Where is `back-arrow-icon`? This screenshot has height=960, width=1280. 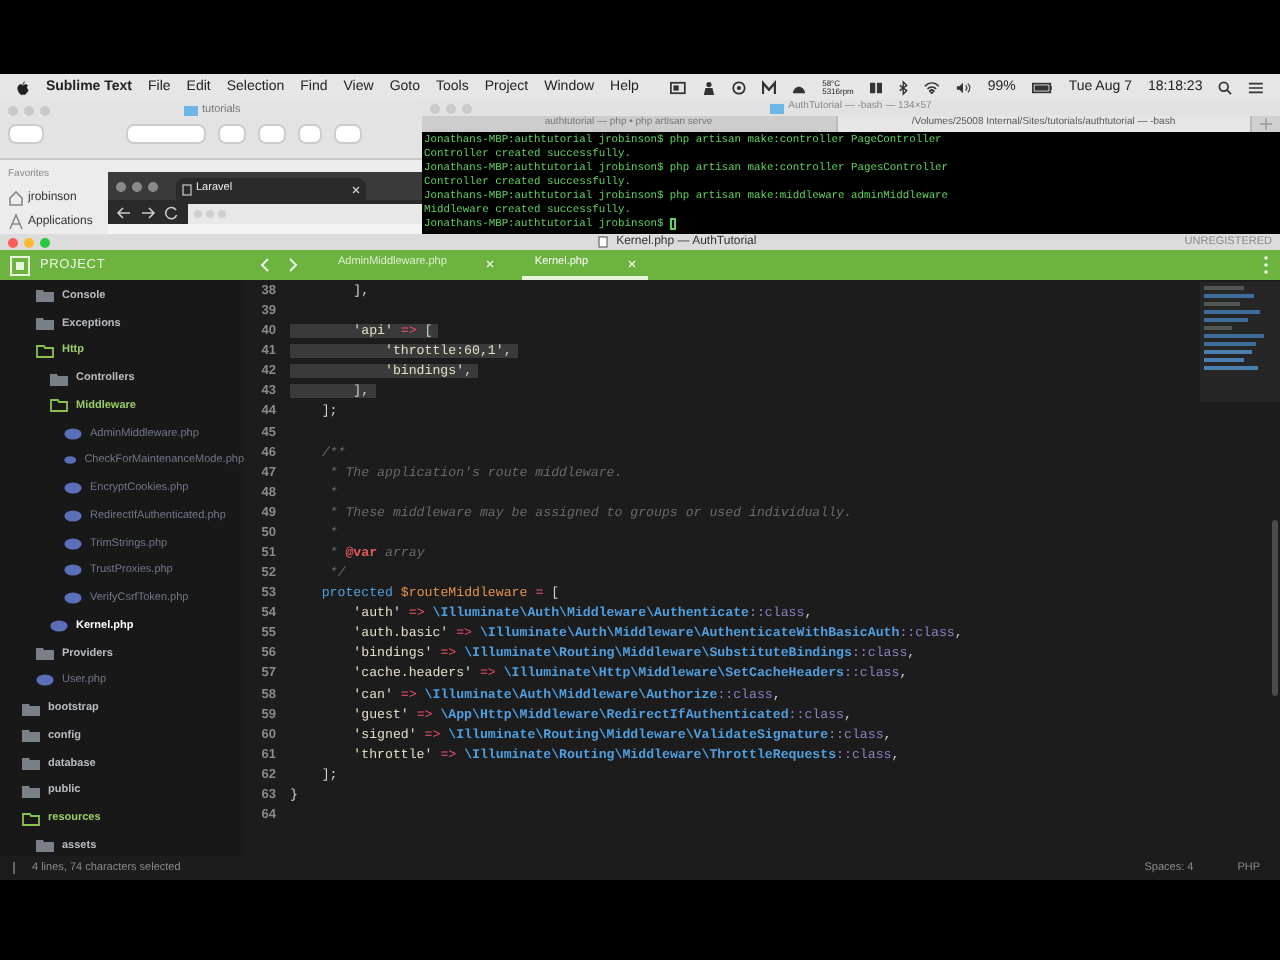 back-arrow-icon is located at coordinates (124, 212).